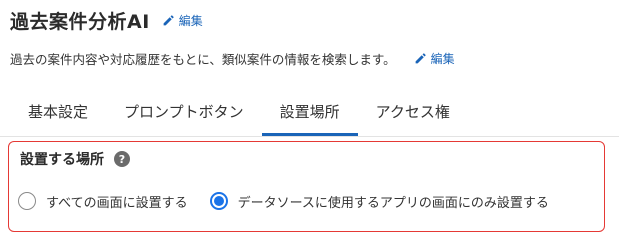 The height and width of the screenshot is (250, 619). I want to click on tab-label: 基本設定, so click(58, 111).